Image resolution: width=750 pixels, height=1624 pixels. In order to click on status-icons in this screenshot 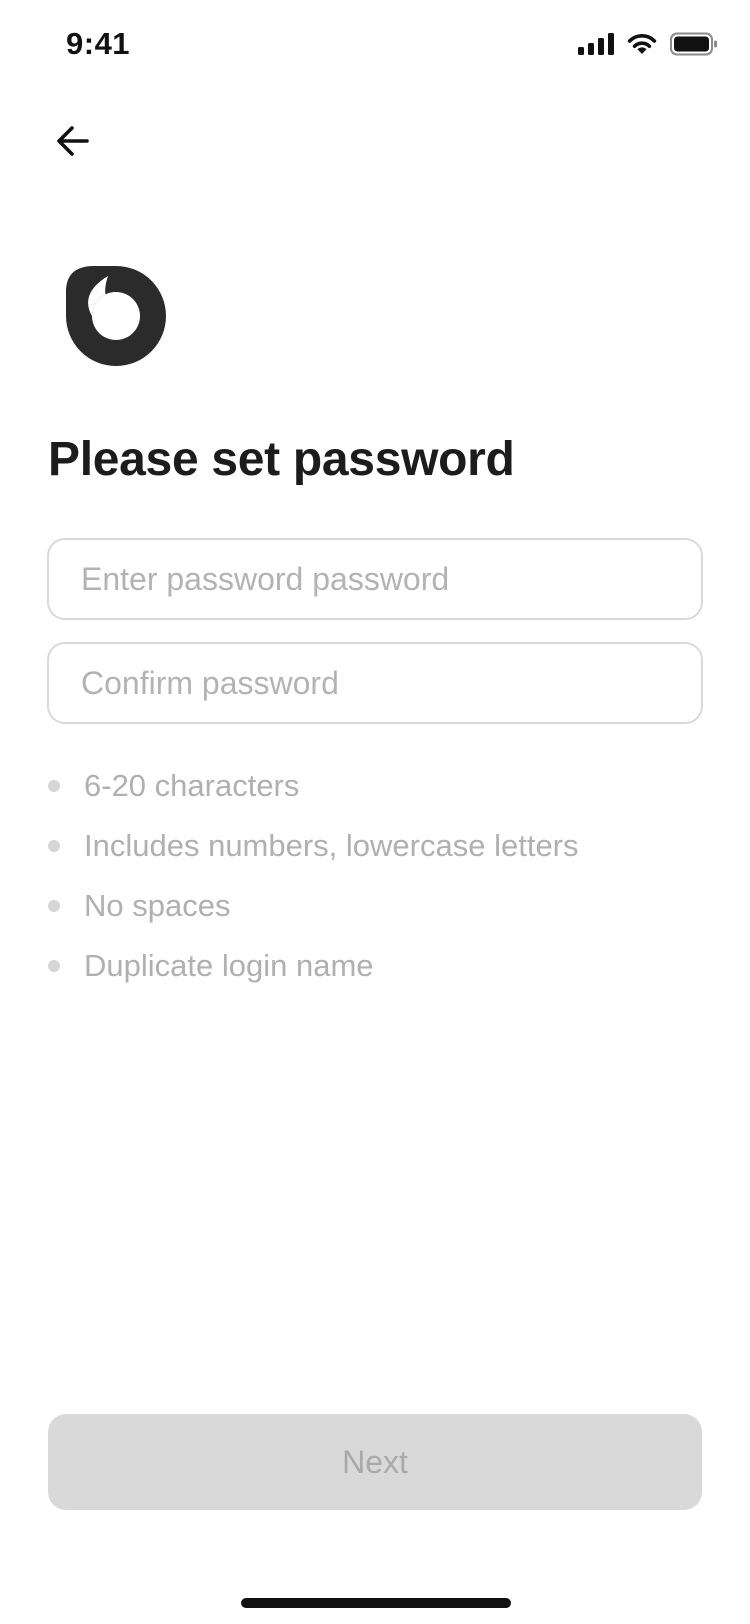, I will do `click(648, 44)`.